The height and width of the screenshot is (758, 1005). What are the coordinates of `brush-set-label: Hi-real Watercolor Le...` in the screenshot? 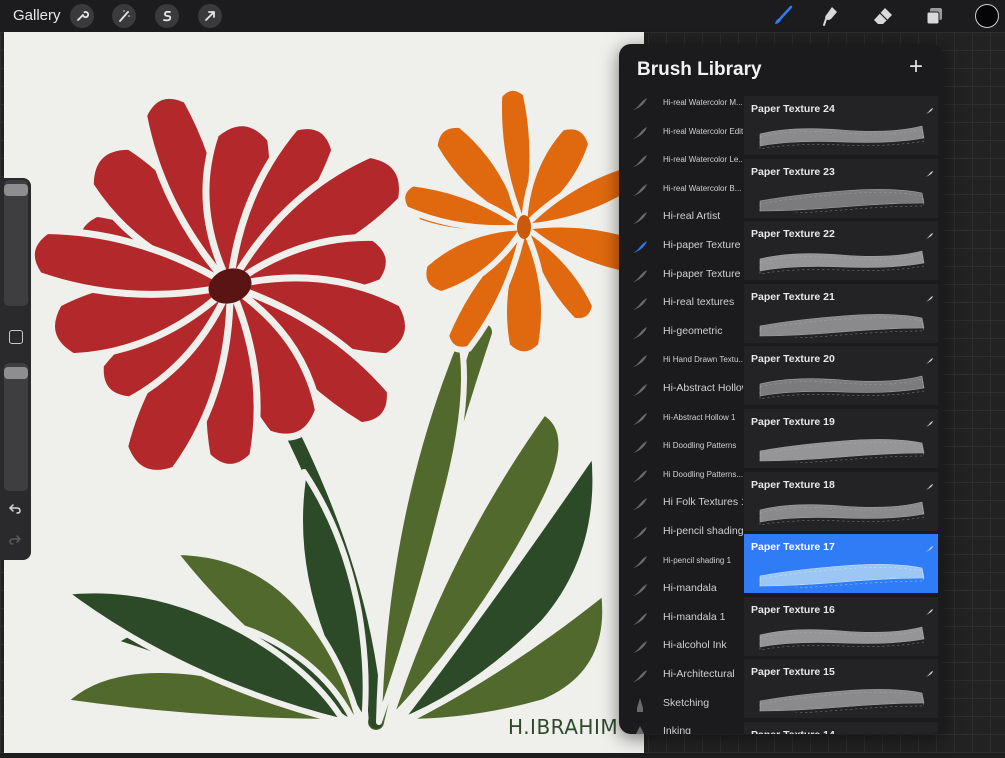 It's located at (703, 160).